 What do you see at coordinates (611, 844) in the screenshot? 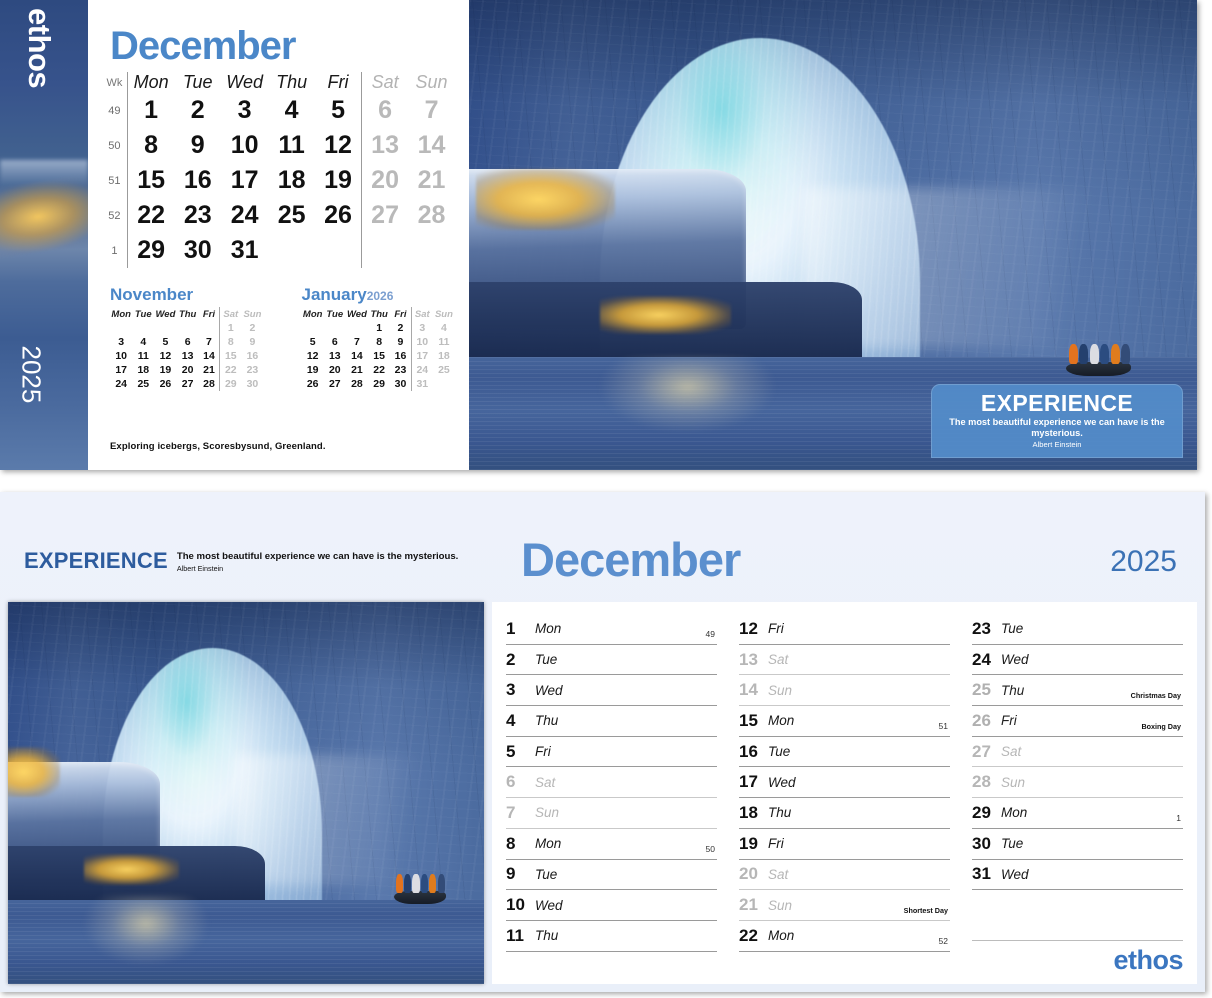
I see `day-row: 8 Mon 50` at bounding box center [611, 844].